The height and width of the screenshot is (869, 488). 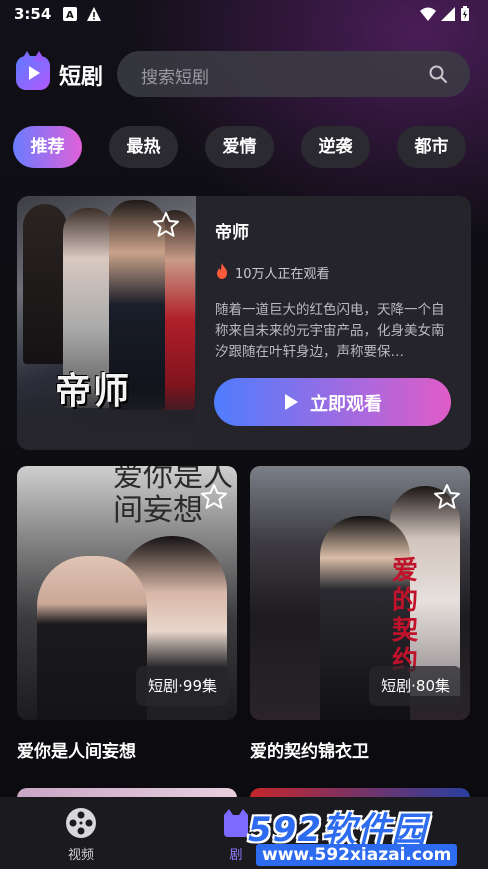 What do you see at coordinates (357, 855) in the screenshot?
I see `watermark-url: www.592xiazai.com` at bounding box center [357, 855].